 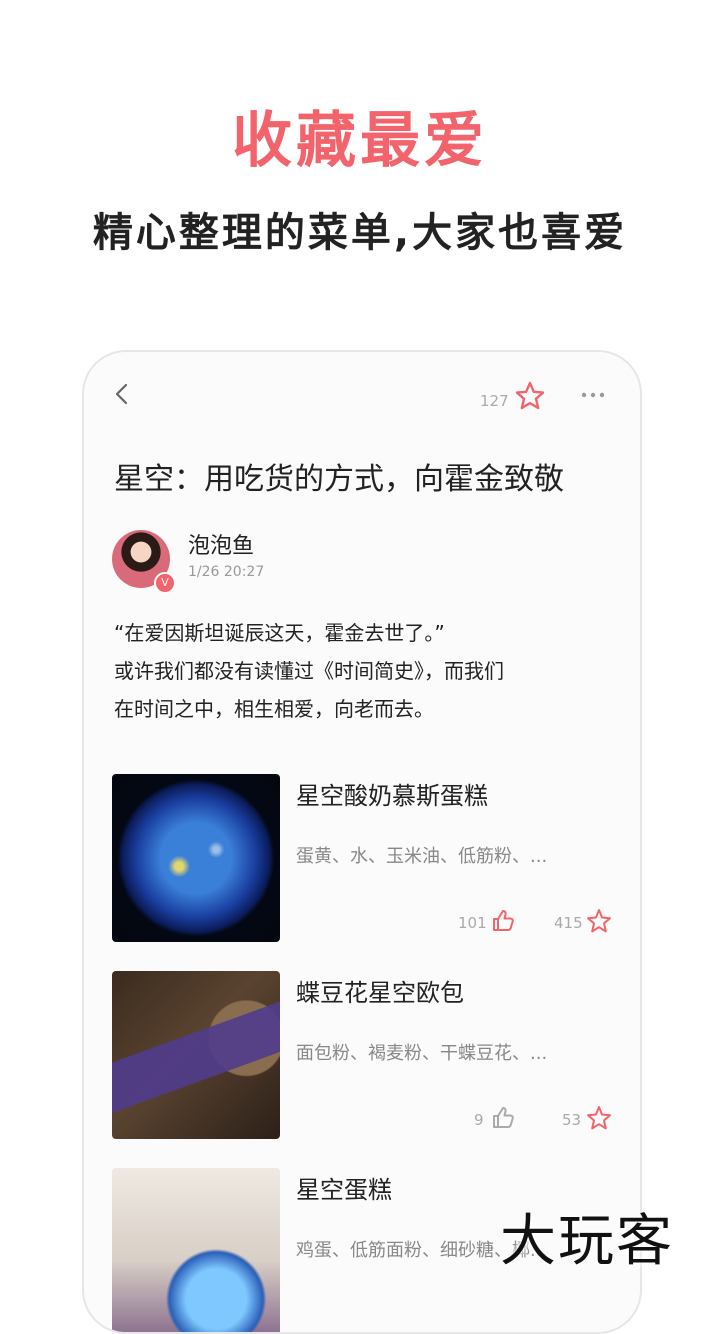 I want to click on like-count: 9, so click(x=479, y=1120).